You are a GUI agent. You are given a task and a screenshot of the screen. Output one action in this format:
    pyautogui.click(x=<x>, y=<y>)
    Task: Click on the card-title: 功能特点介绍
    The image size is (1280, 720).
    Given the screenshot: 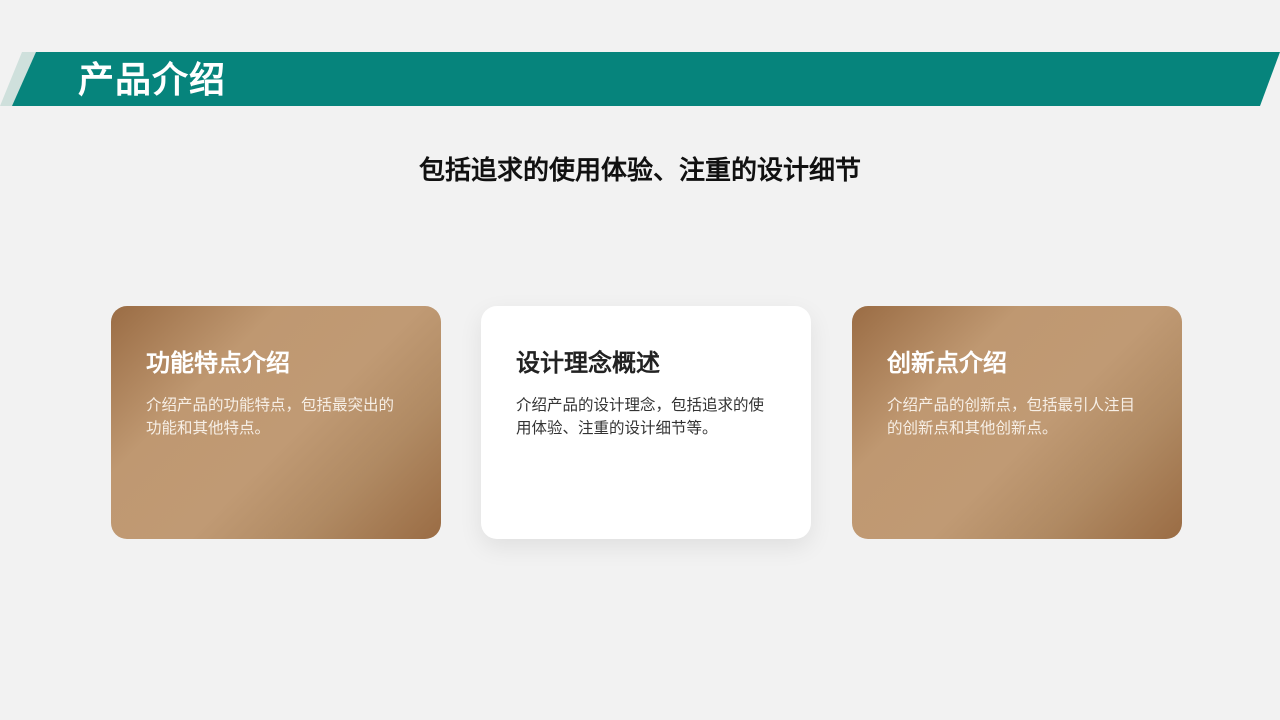 What is the action you would take?
    pyautogui.click(x=218, y=363)
    